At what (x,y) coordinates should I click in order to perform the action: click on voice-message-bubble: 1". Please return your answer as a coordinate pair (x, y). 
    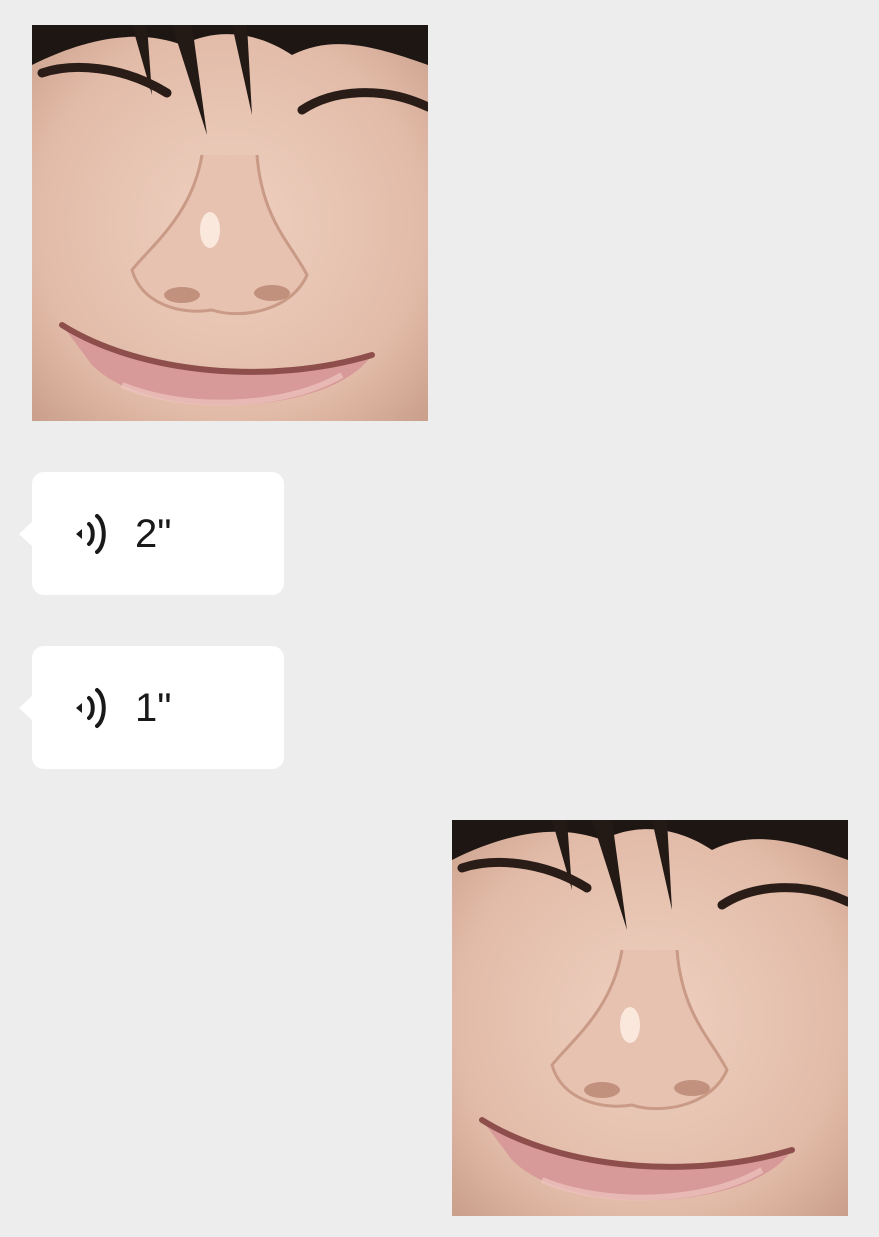
    Looking at the image, I should click on (151, 707).